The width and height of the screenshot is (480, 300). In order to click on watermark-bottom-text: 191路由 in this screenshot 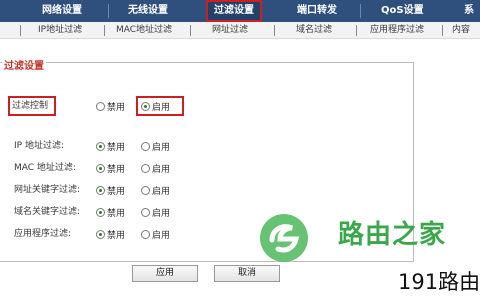, I will do `click(439, 282)`.